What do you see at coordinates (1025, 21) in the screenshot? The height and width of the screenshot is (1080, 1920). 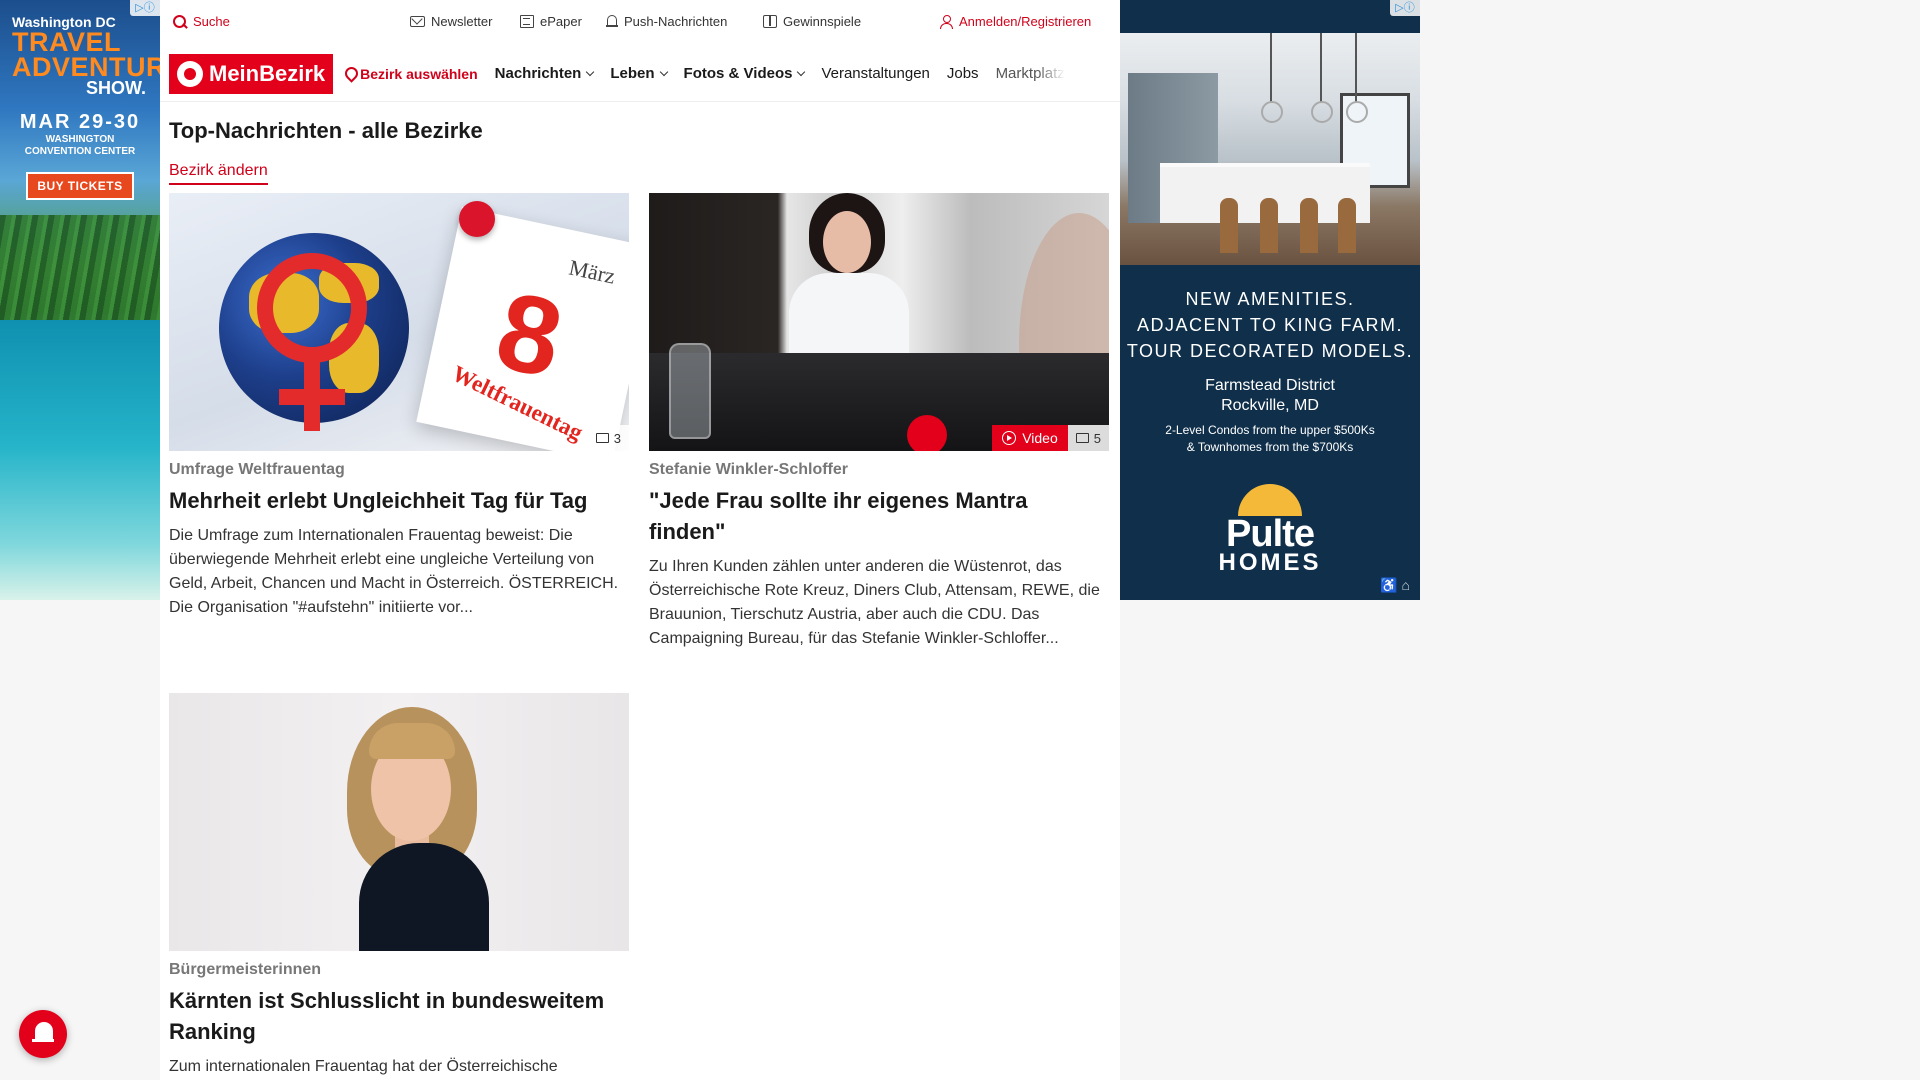 I see `login-label: Anmelden/Registrieren` at bounding box center [1025, 21].